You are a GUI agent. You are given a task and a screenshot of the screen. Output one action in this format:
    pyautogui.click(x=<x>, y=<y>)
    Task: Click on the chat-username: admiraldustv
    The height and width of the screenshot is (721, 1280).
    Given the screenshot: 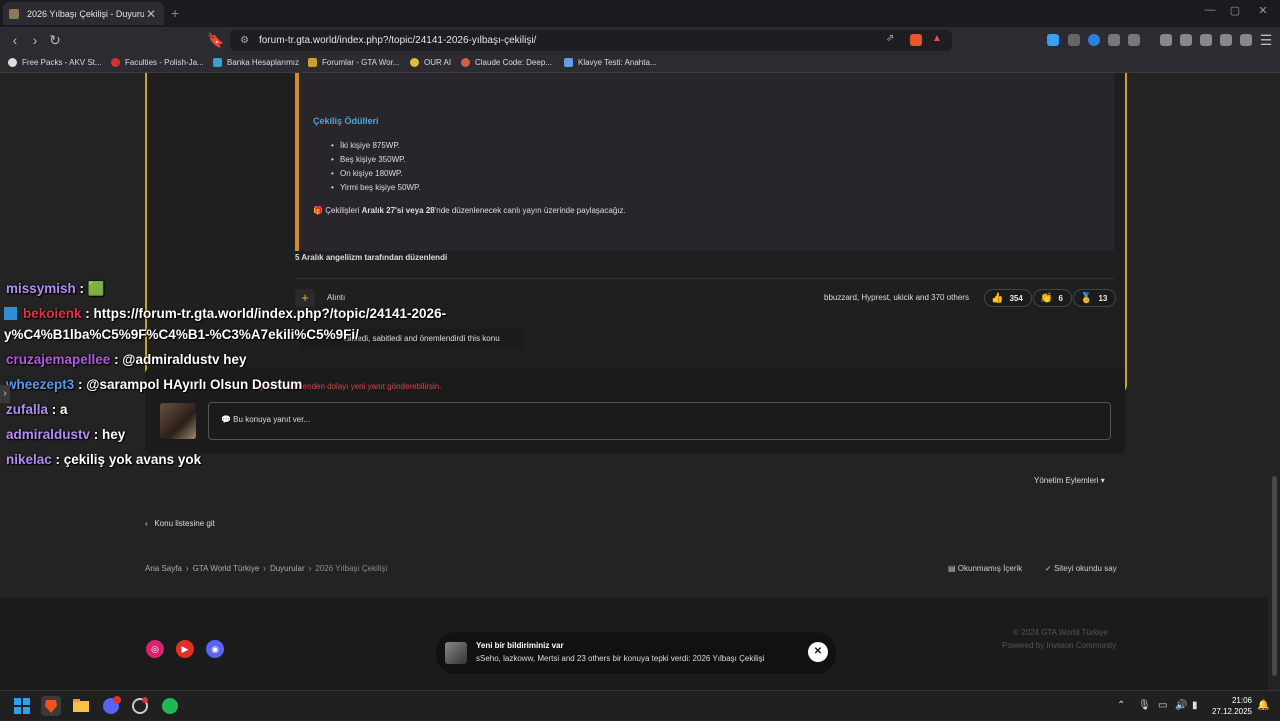 What is the action you would take?
    pyautogui.click(x=48, y=434)
    